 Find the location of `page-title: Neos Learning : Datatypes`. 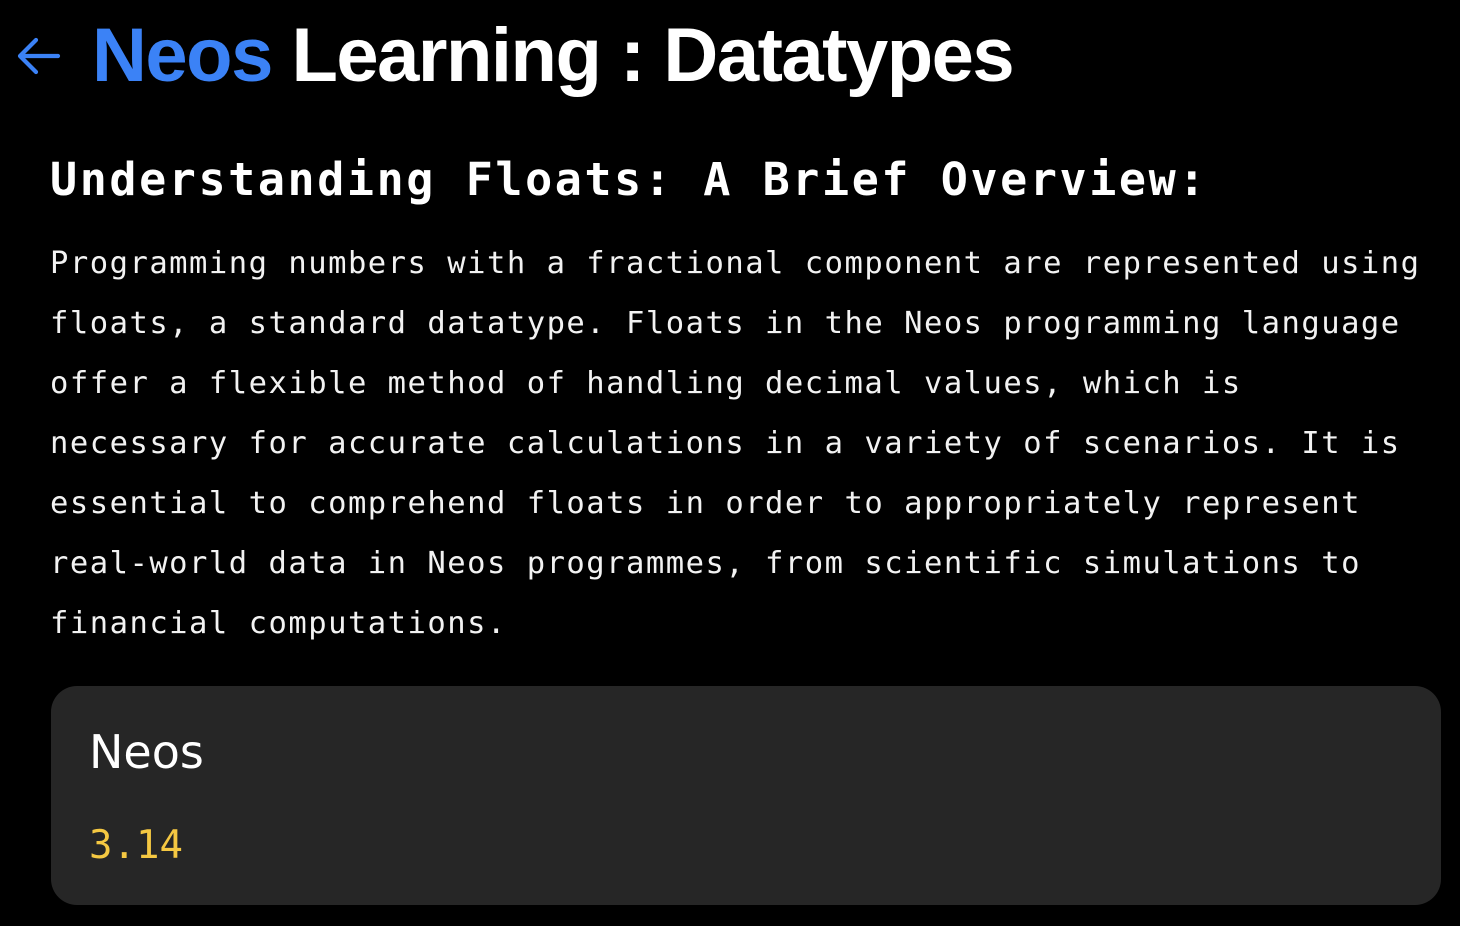

page-title: Neos Learning : Datatypes is located at coordinates (553, 55).